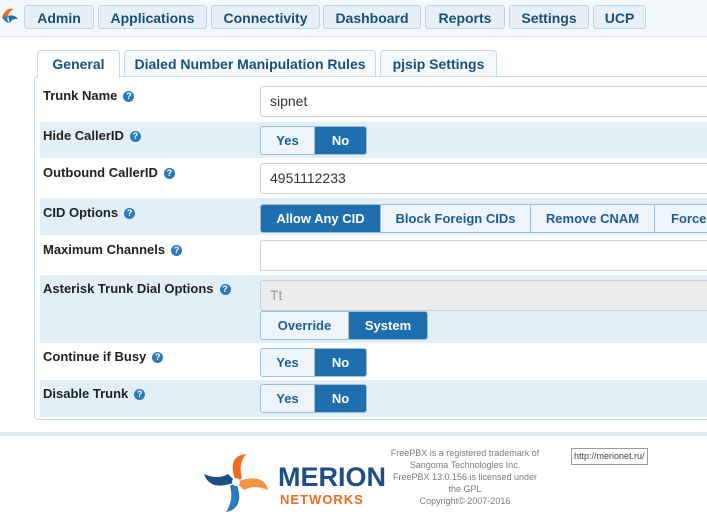 Image resolution: width=707 pixels, height=517 pixels. I want to click on footer-line-2: Sangoma Technologies Inc., so click(465, 465).